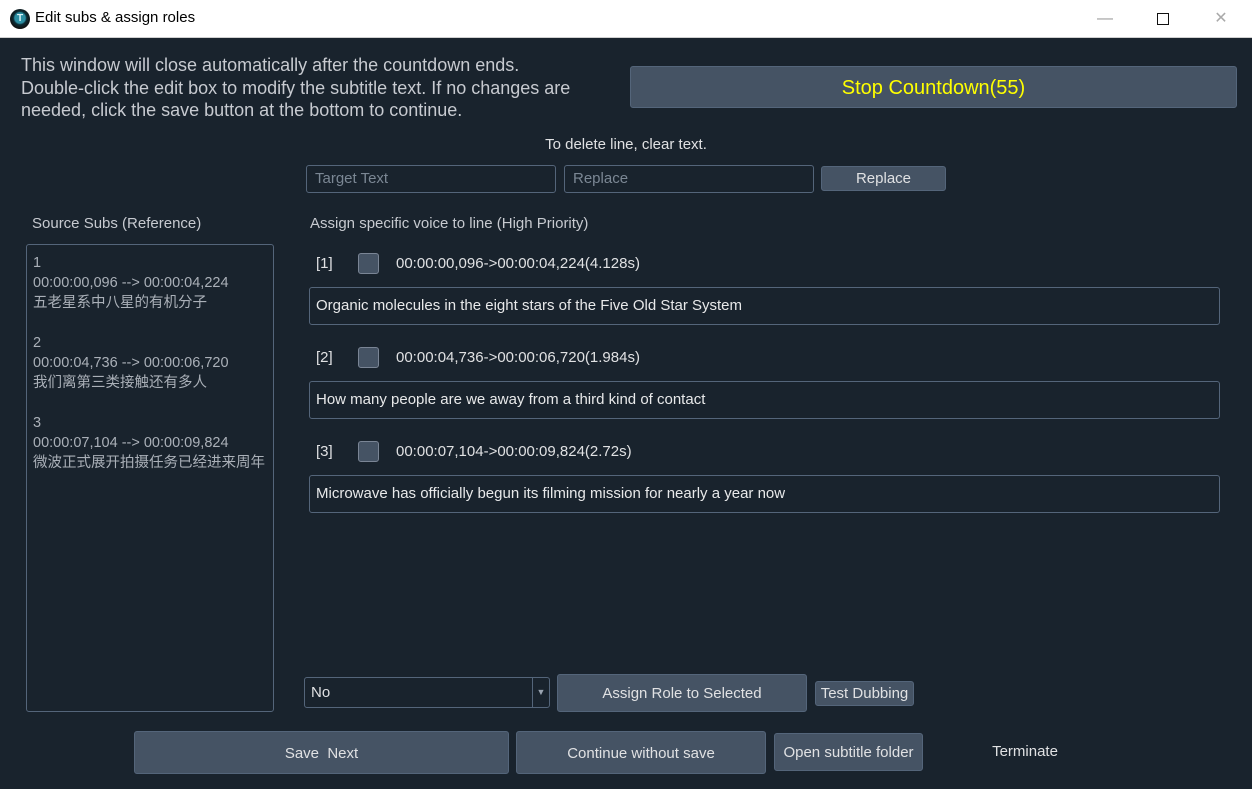 The image size is (1252, 789). What do you see at coordinates (682, 693) in the screenshot?
I see `assign-role-button: Assign Role to Selected` at bounding box center [682, 693].